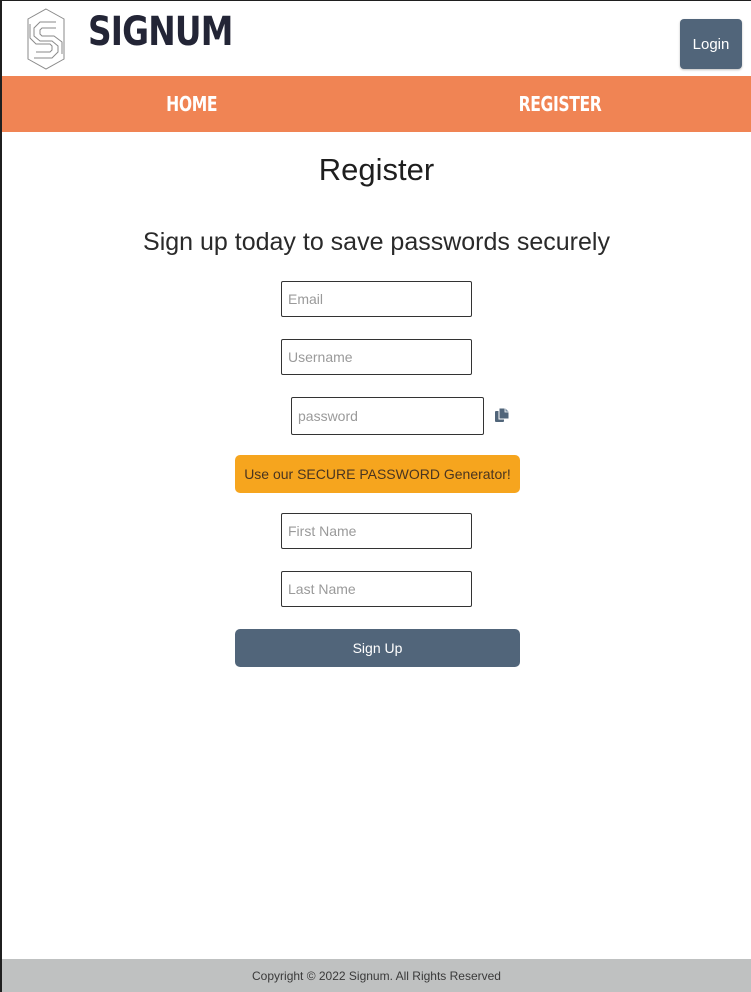 This screenshot has width=751, height=992. I want to click on page-title: Register, so click(376, 169).